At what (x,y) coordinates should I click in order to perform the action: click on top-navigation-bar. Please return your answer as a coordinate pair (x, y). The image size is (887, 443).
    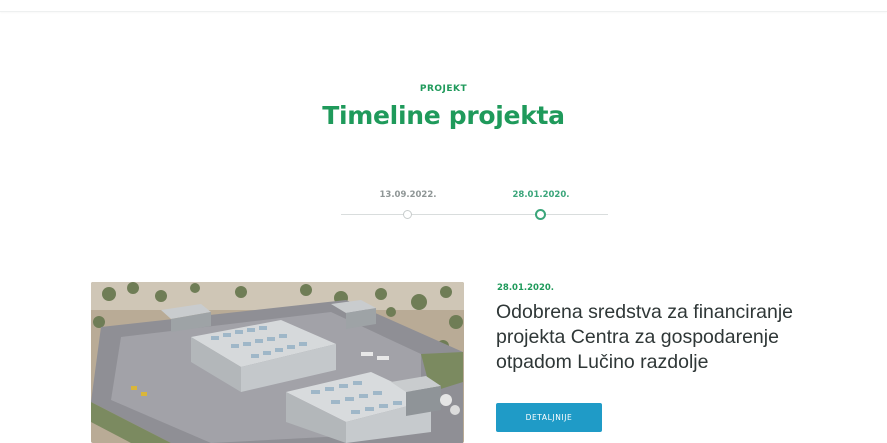
    Looking at the image, I should click on (443, 6).